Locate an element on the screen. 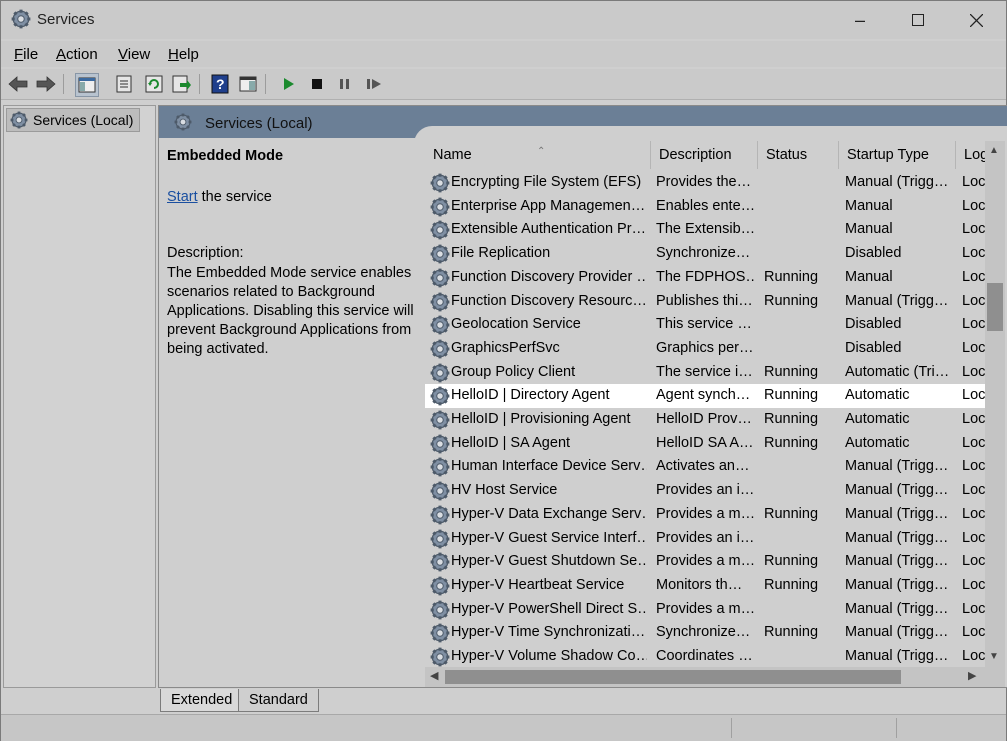 The width and height of the screenshot is (1007, 741). column-header-name: ⌃ Name is located at coordinates (538, 155).